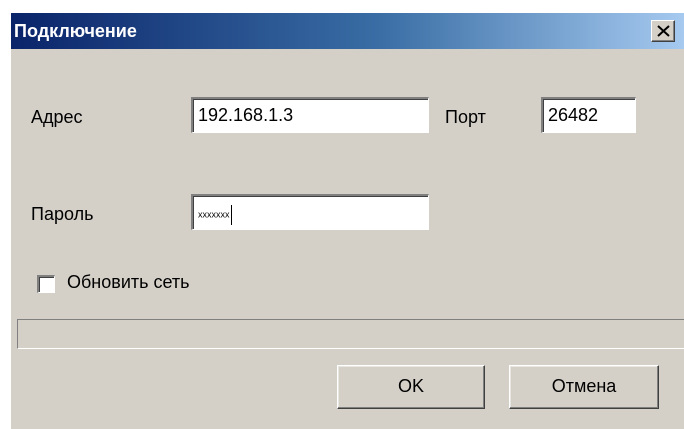  What do you see at coordinates (46, 284) in the screenshot?
I see `refresh-network-checkbox` at bounding box center [46, 284].